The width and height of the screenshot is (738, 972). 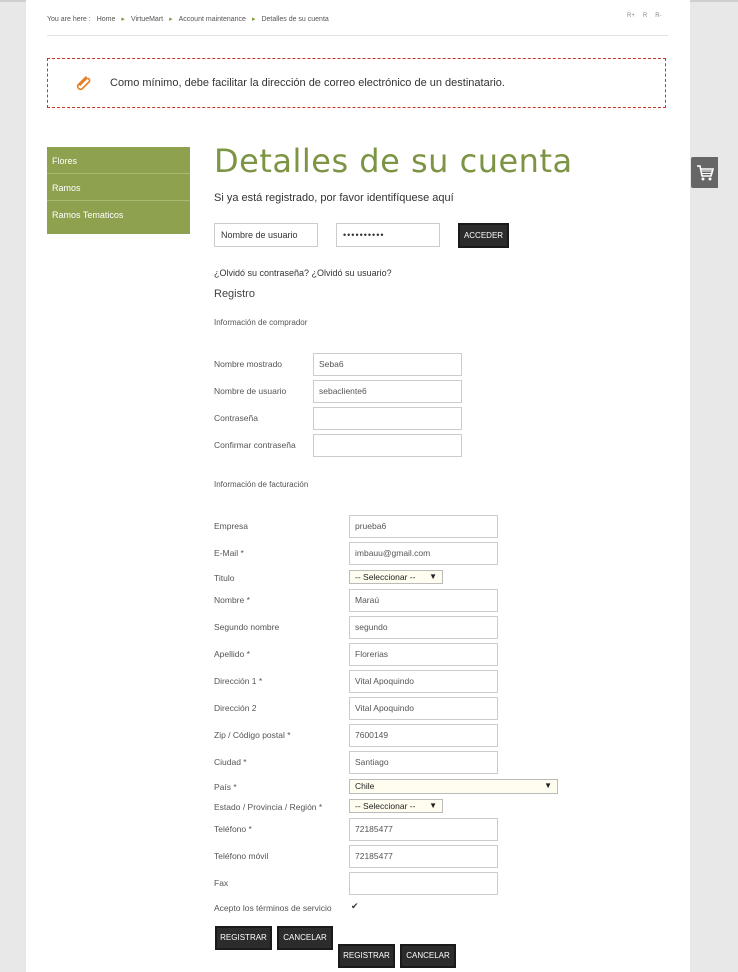 I want to click on terms-label: Acepto los términos de servicio, so click(x=273, y=908).